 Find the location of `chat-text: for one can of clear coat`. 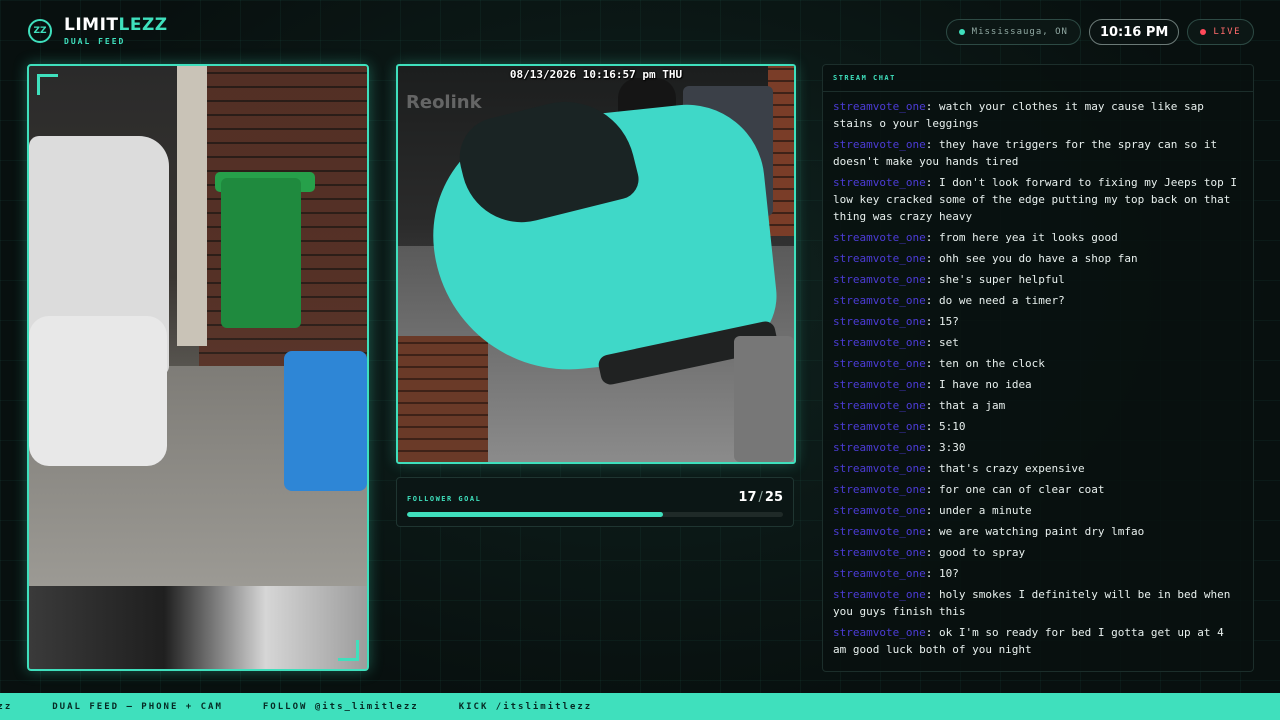

chat-text: for one can of clear coat is located at coordinates (1021, 489).